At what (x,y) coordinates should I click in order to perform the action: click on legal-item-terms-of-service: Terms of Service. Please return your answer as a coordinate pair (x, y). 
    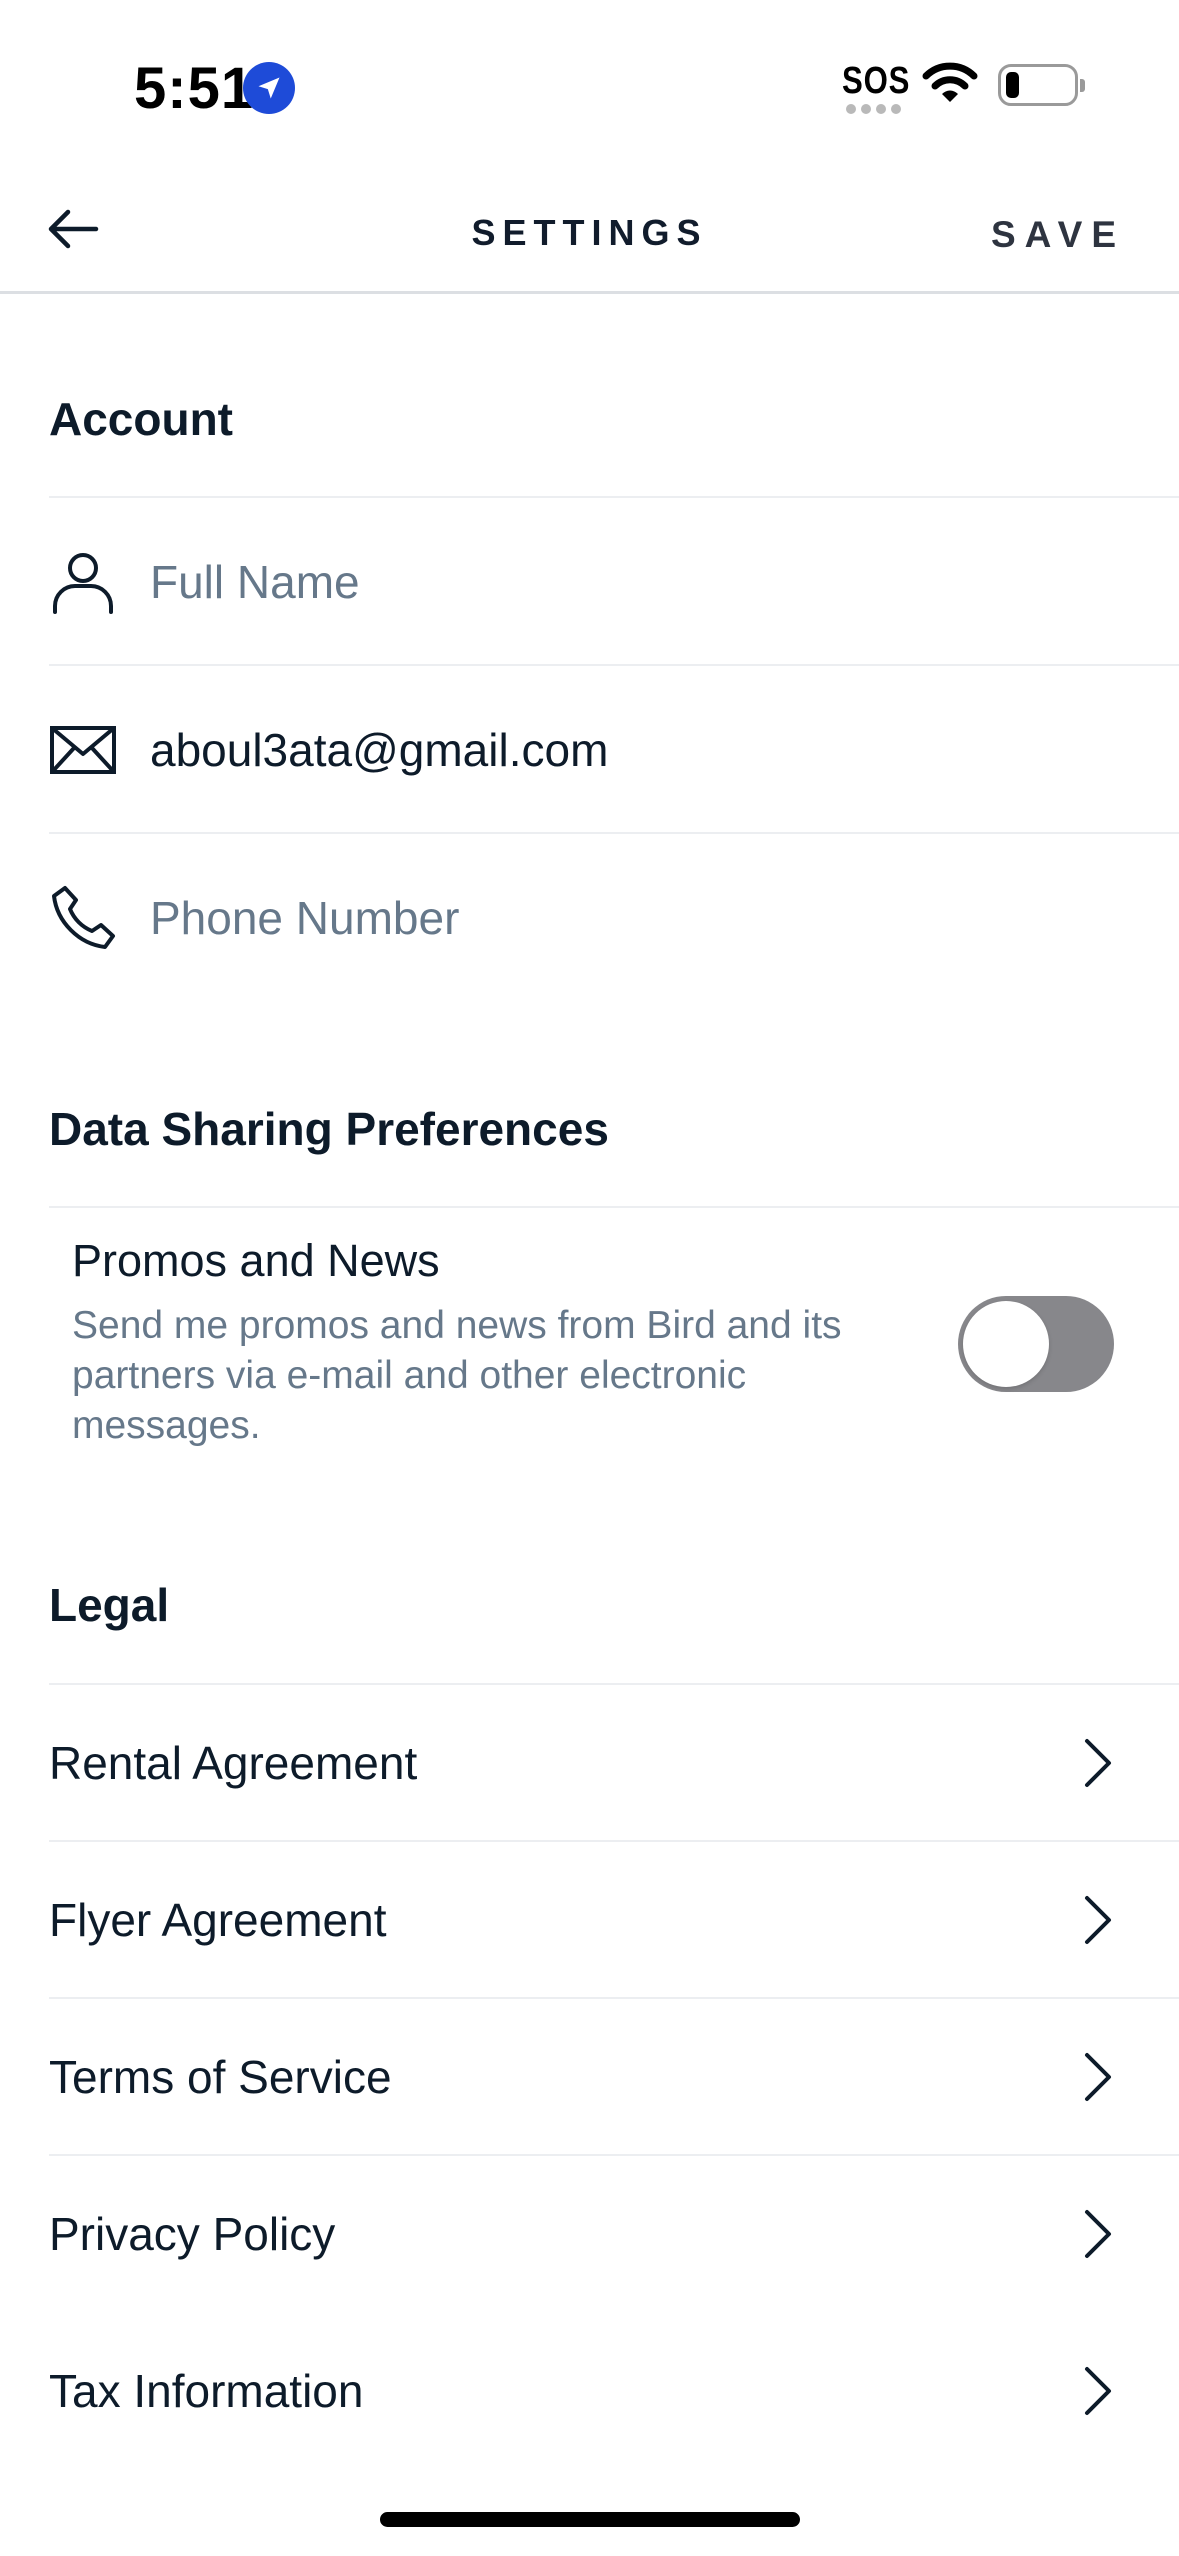
    Looking at the image, I should click on (614, 2077).